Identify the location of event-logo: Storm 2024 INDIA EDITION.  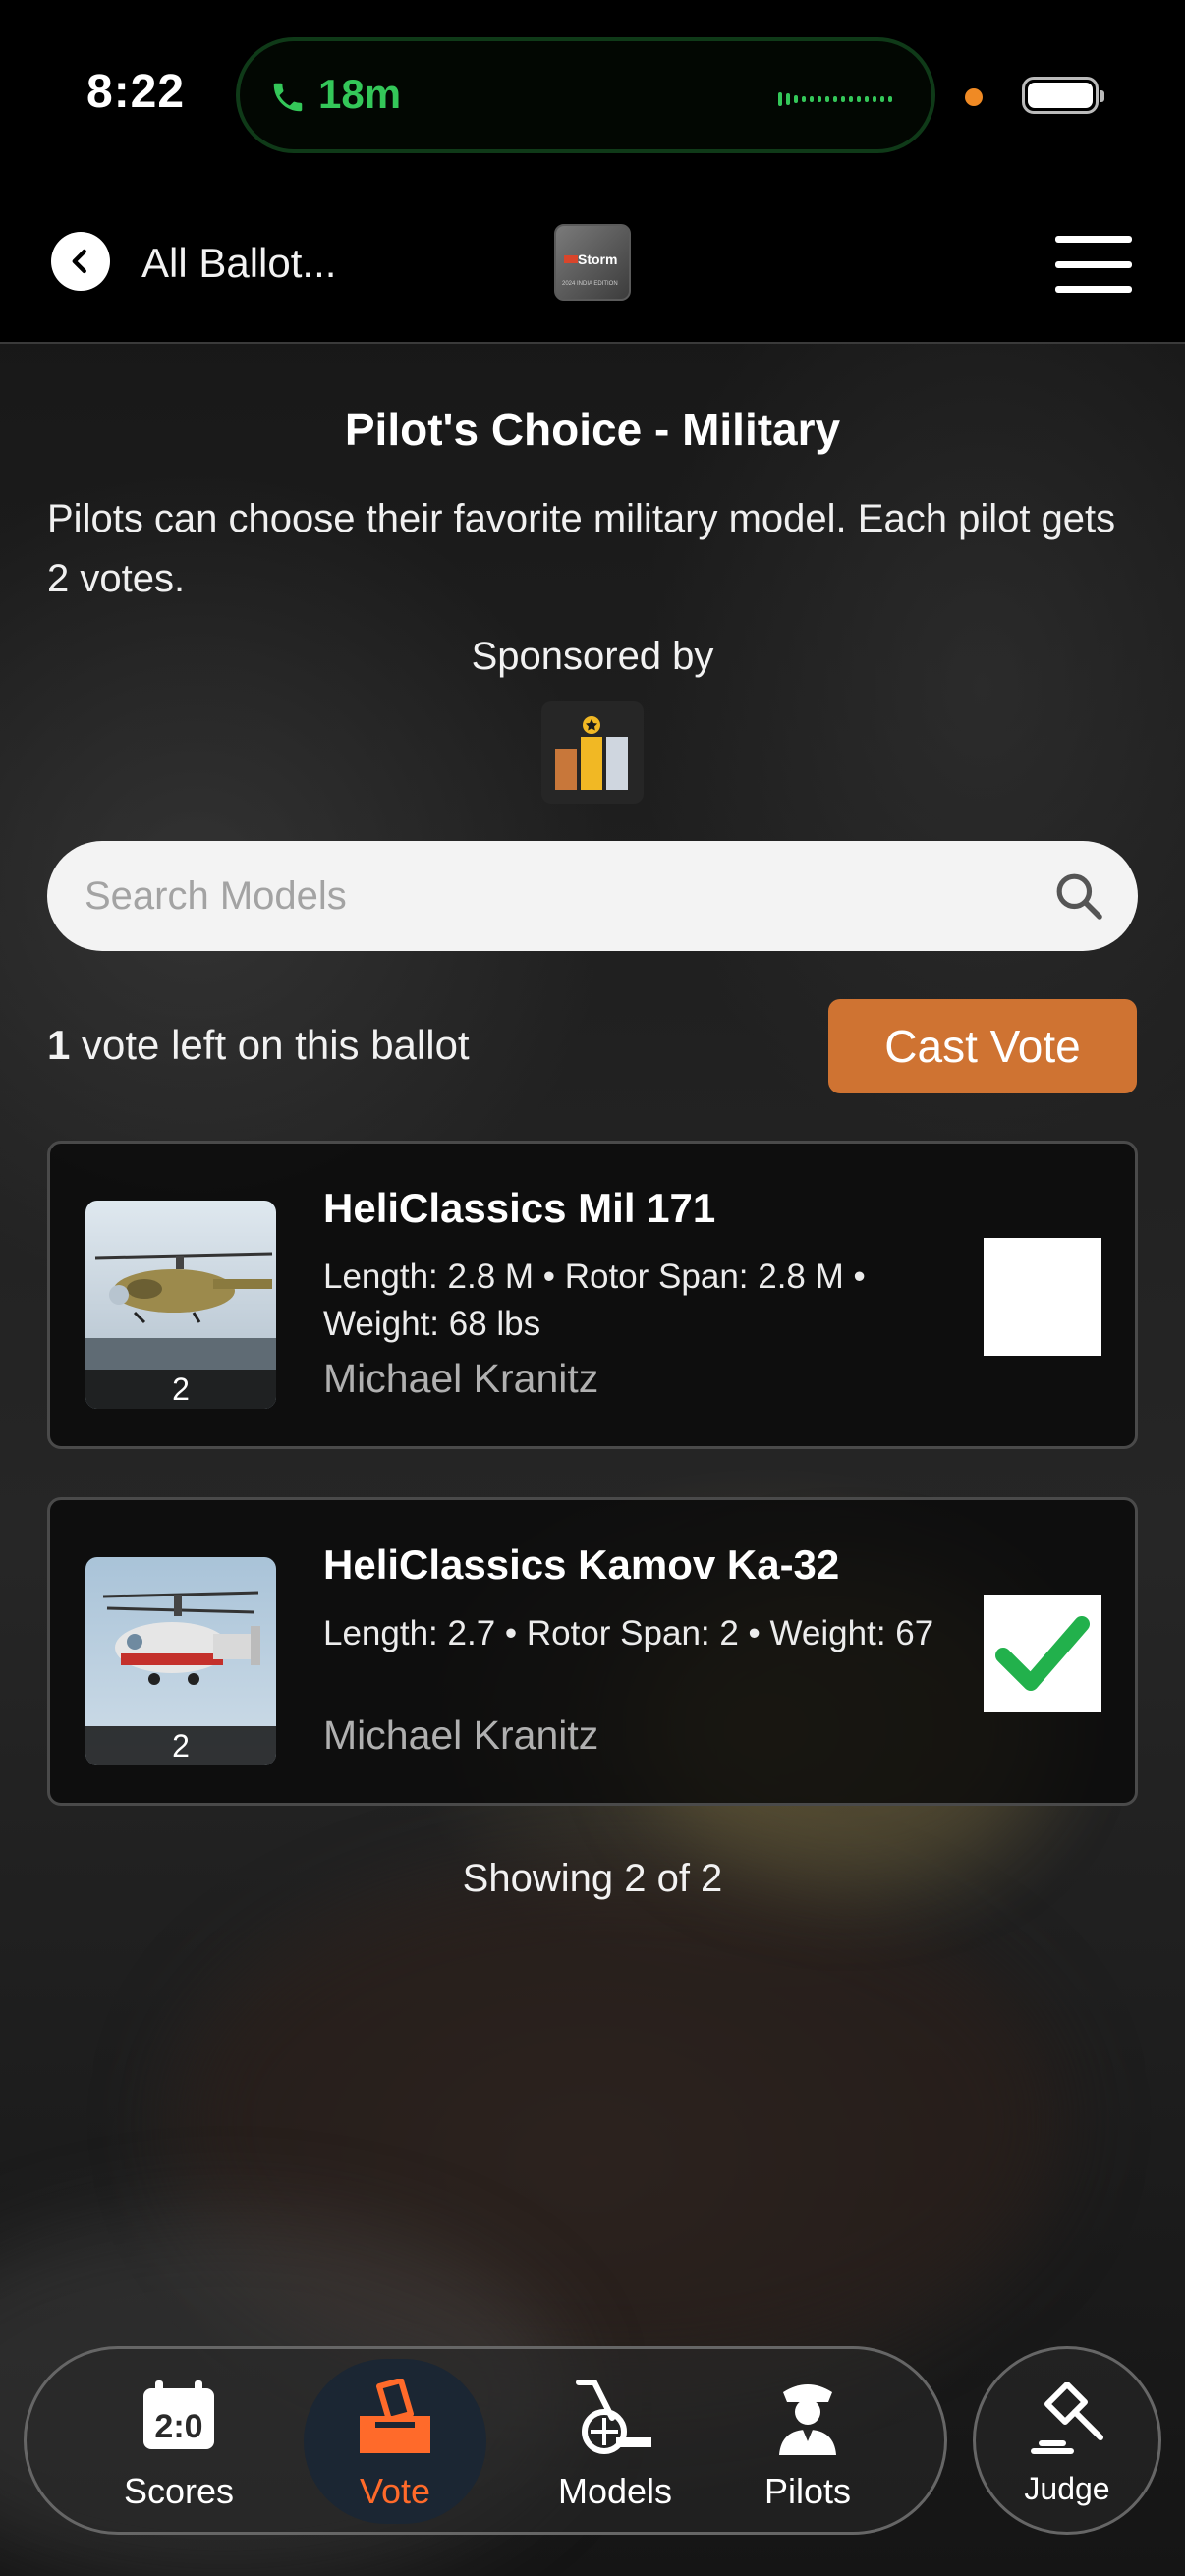
(592, 262).